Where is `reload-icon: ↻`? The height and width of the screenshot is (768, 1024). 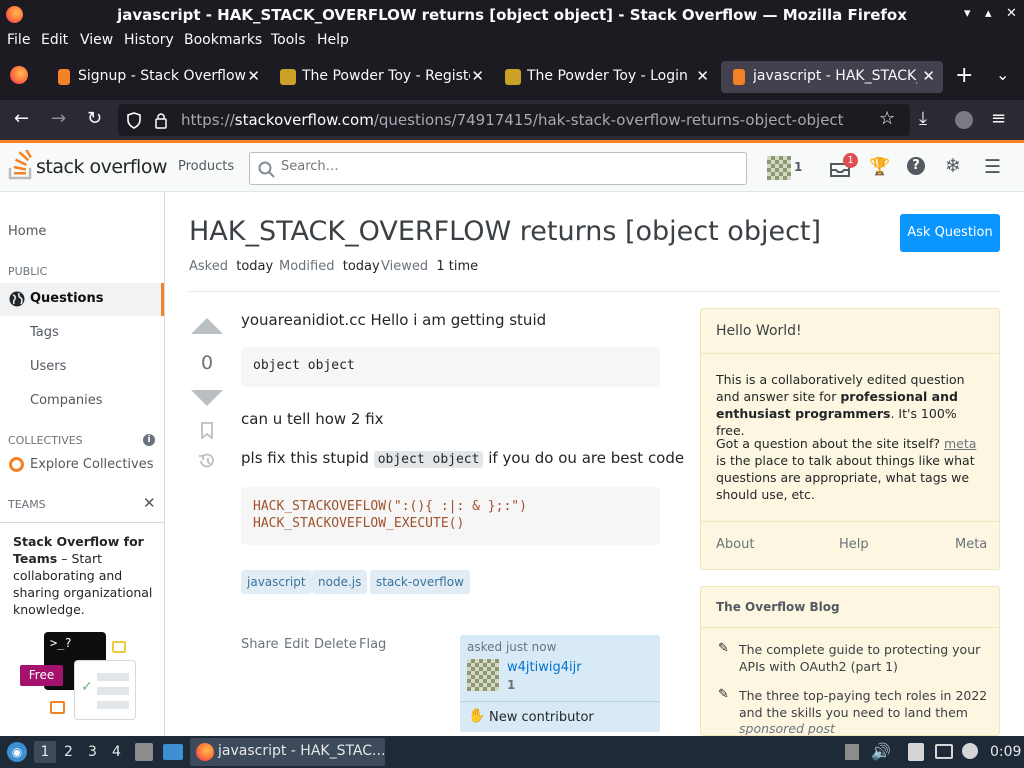 reload-icon: ↻ is located at coordinates (94, 118).